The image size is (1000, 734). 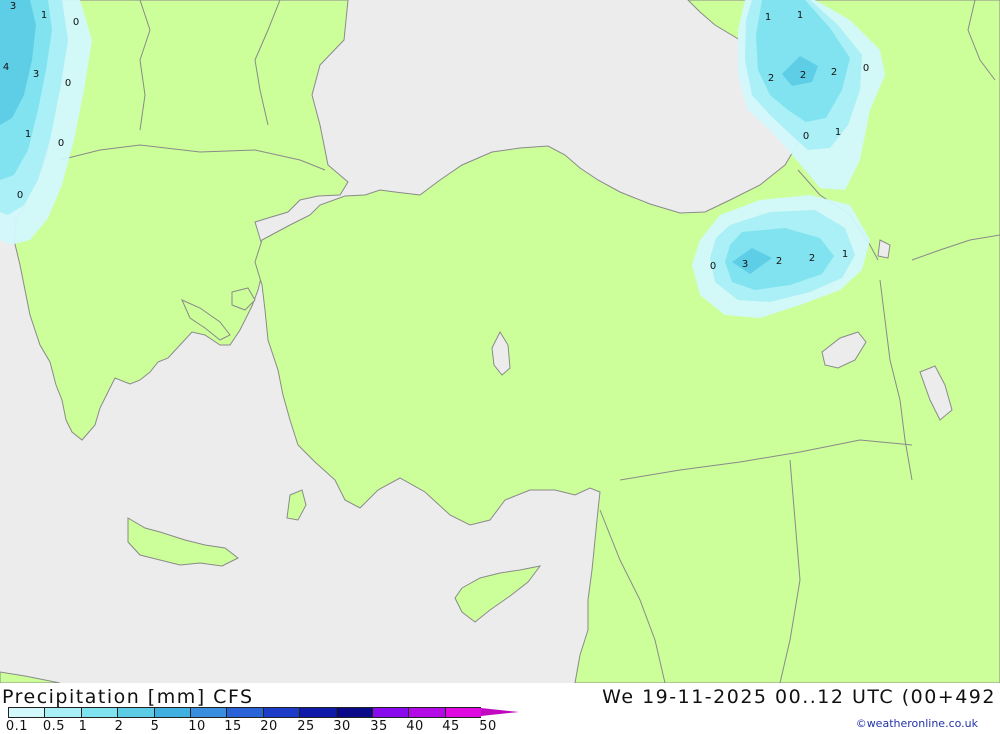 I want to click on legend-tick-label: 35, so click(x=379, y=726).